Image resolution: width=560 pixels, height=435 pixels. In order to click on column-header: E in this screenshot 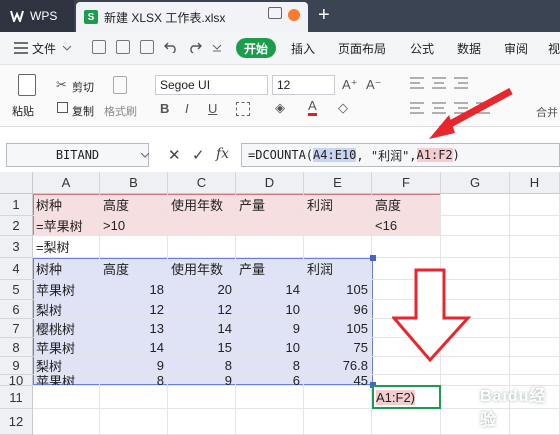, I will do `click(338, 183)`.